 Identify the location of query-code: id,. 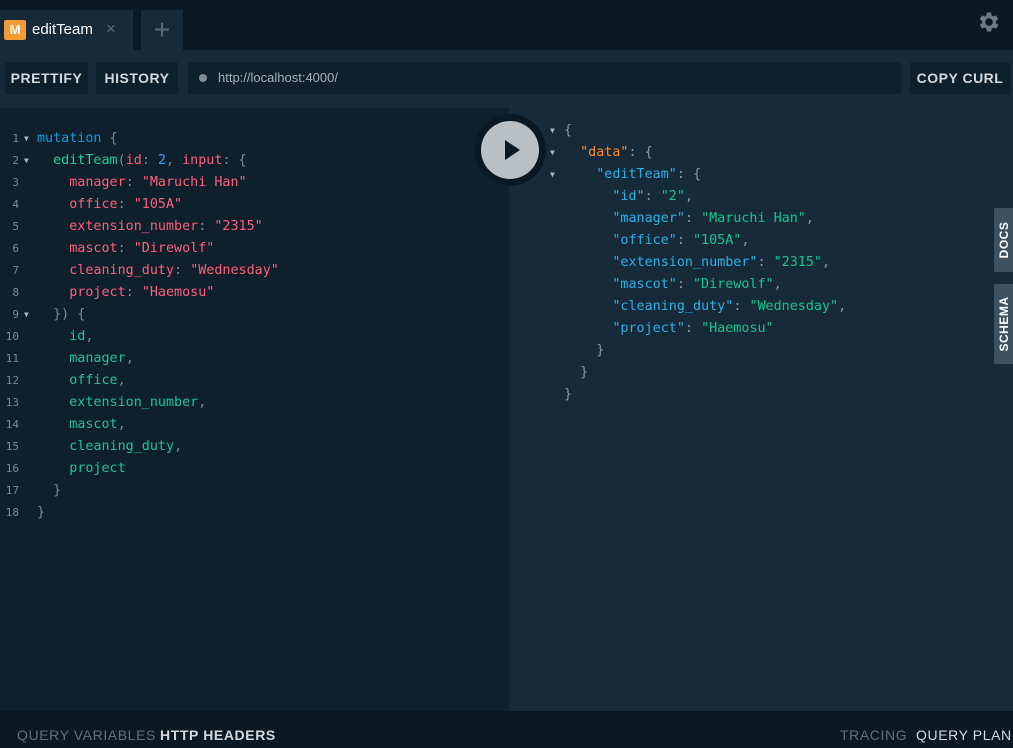
(65, 337).